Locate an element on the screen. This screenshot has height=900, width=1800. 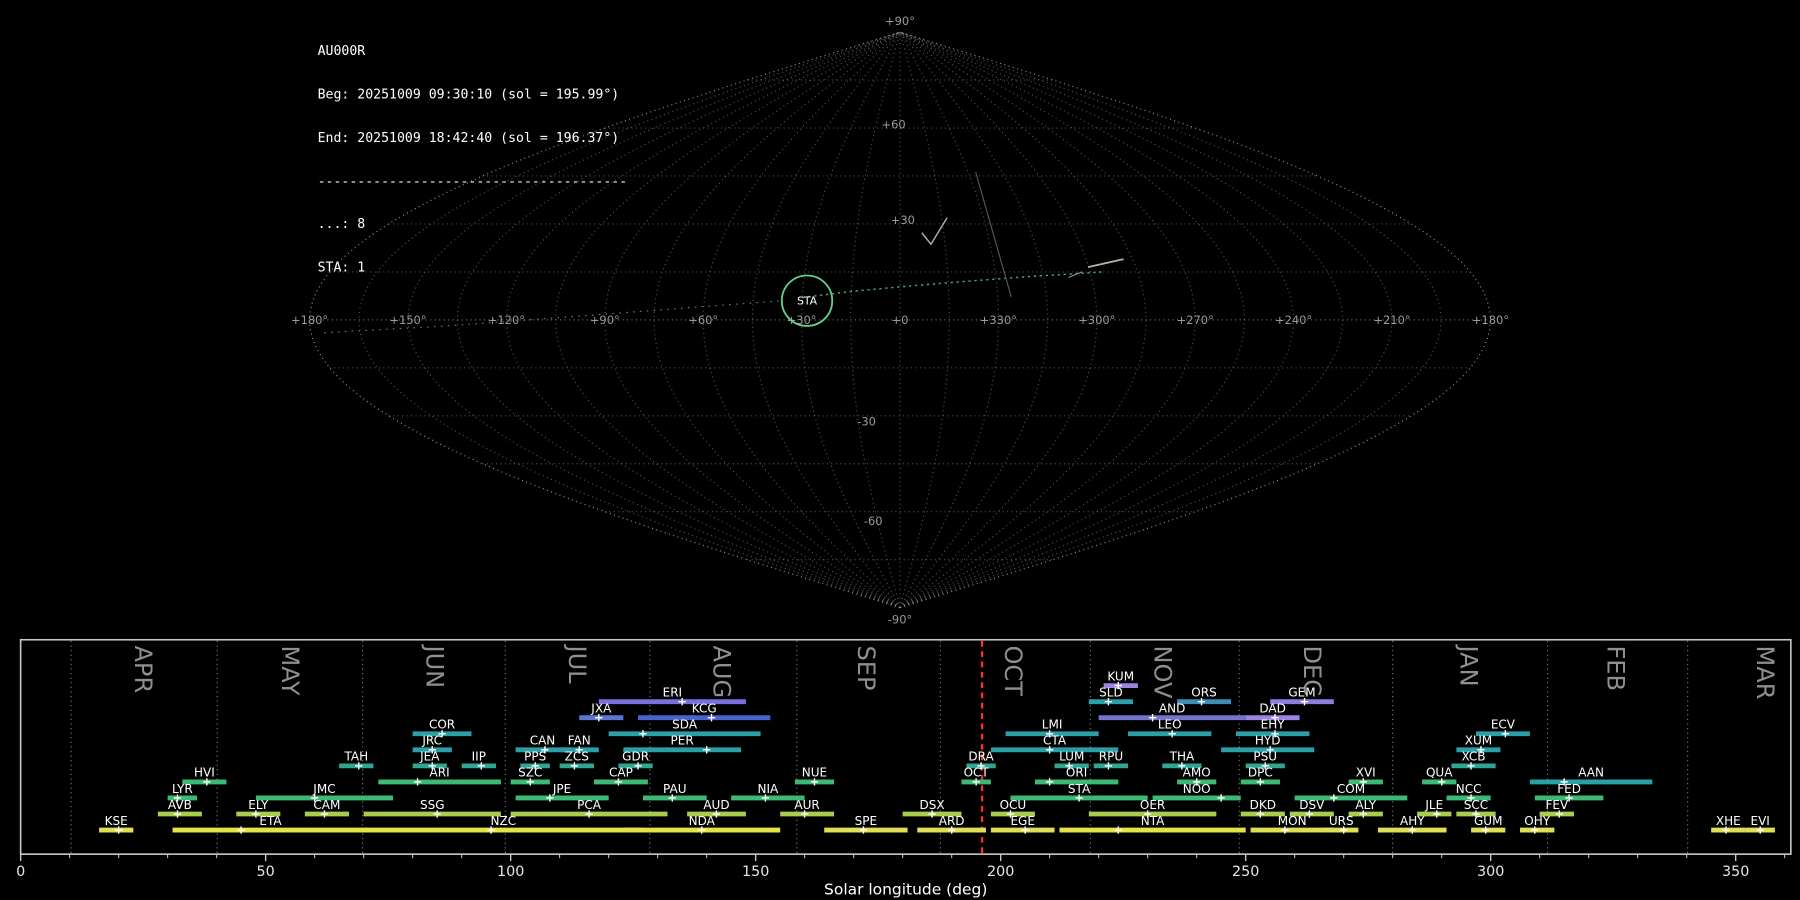
shower-label-URS: URS is located at coordinates (1341, 821).